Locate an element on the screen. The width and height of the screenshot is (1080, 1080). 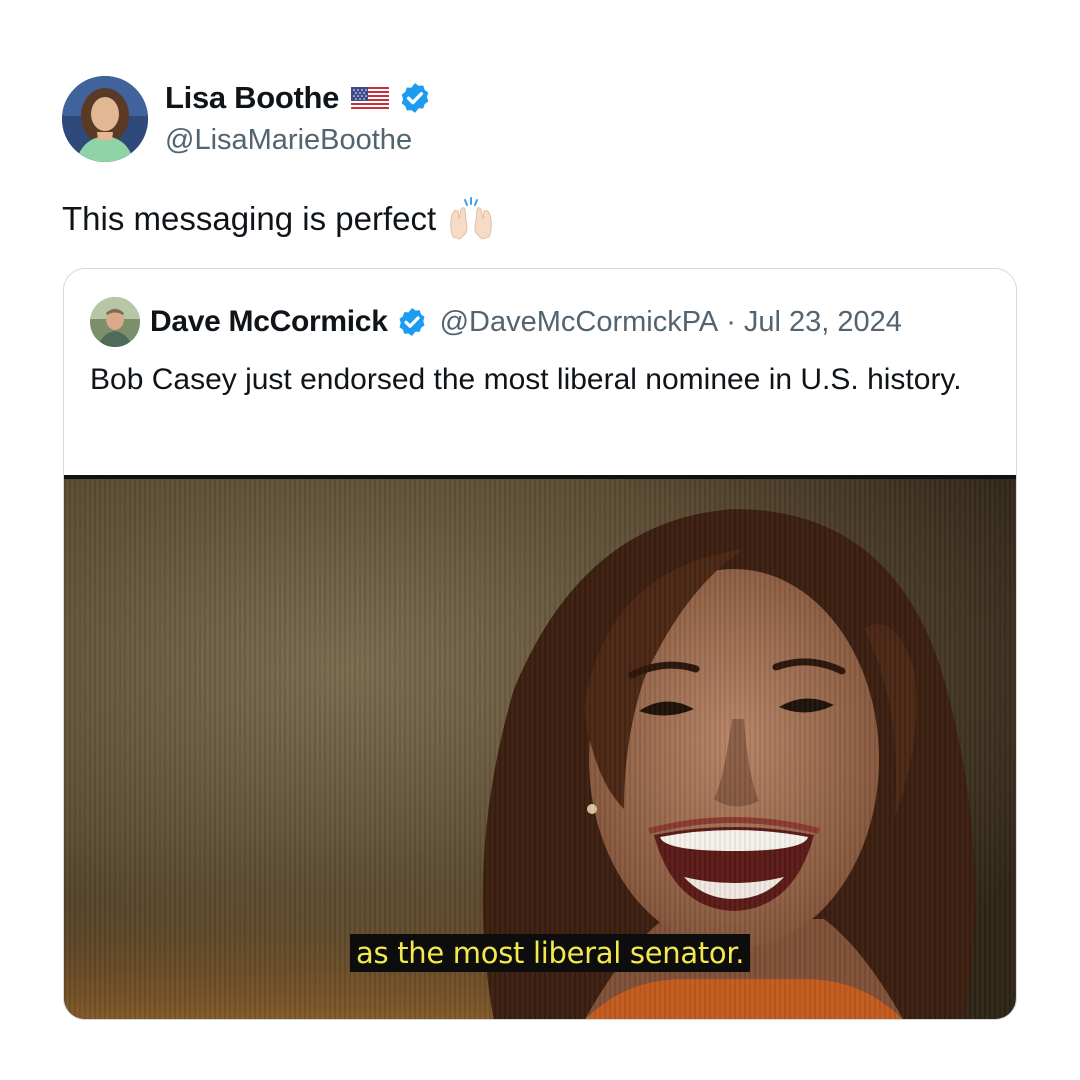
tweet-text: This messaging is perfect is located at coordinates (249, 218).